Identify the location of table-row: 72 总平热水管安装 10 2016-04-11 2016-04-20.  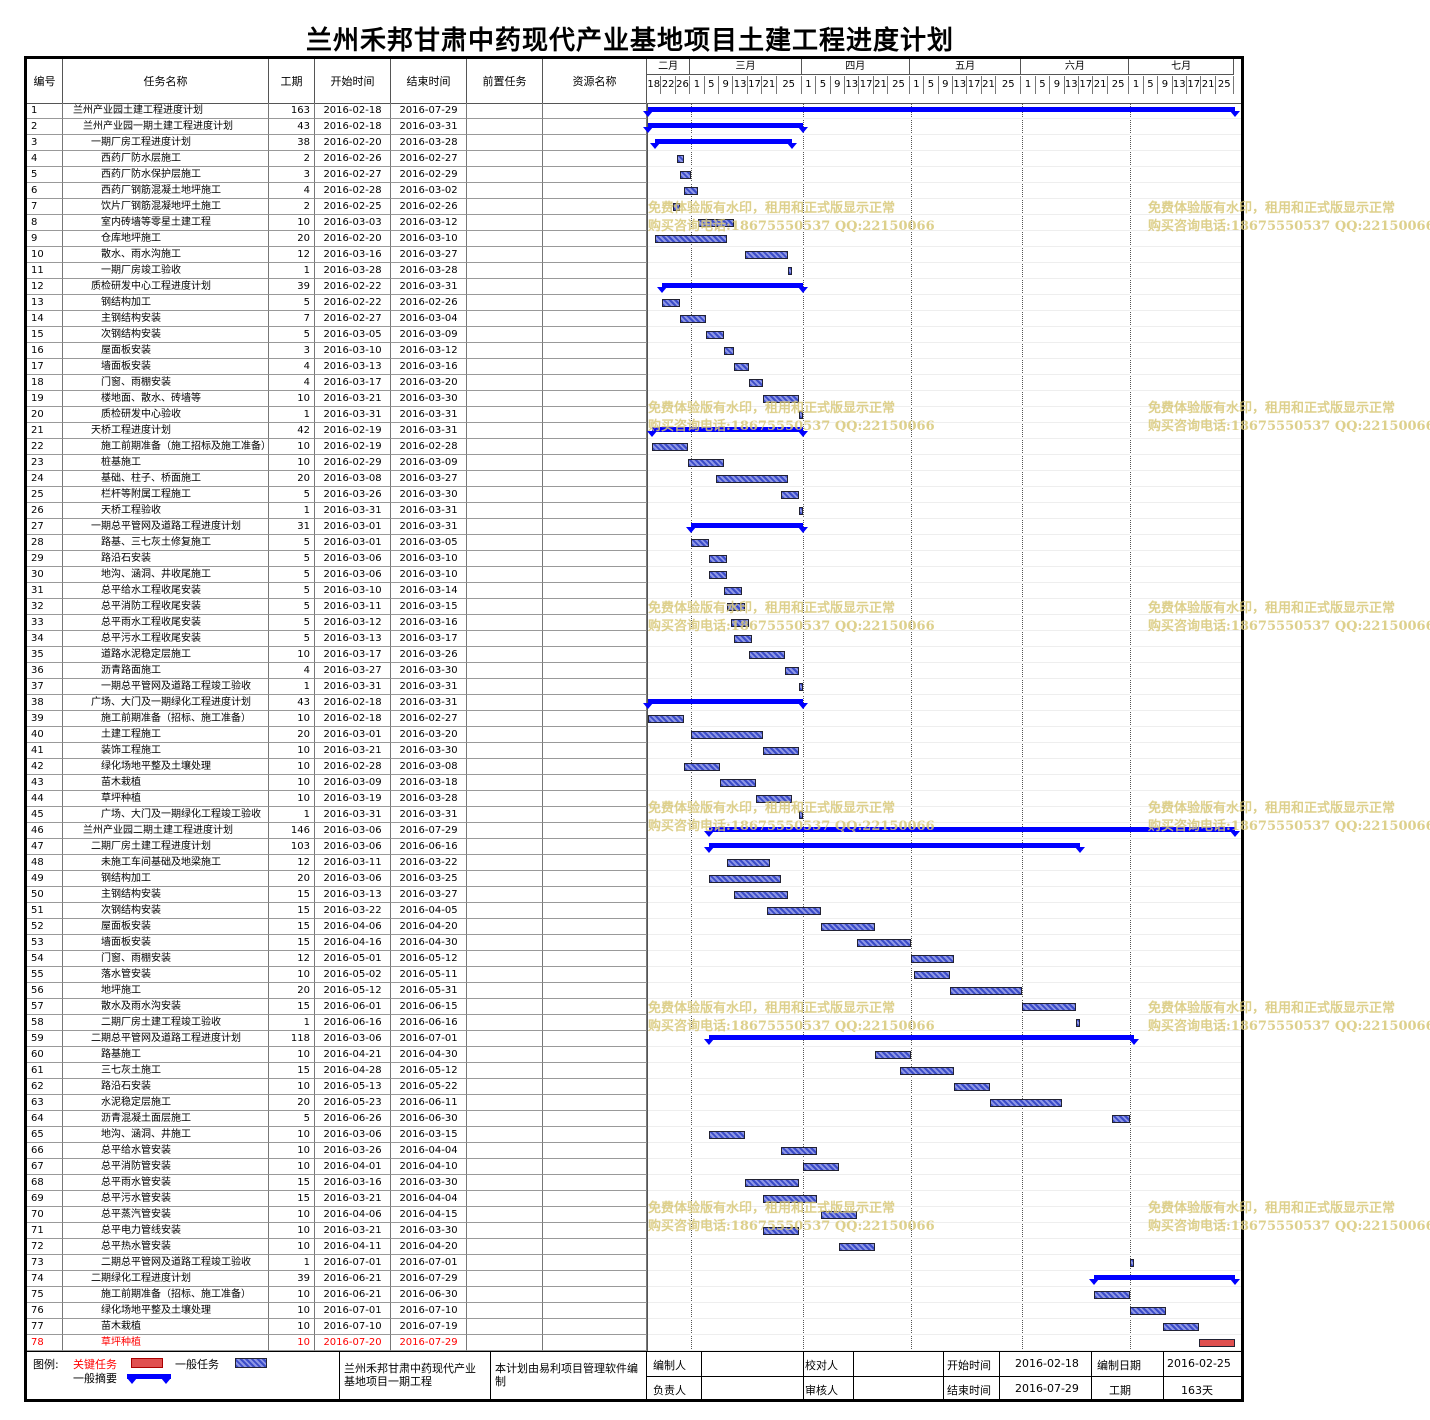
(337, 1247).